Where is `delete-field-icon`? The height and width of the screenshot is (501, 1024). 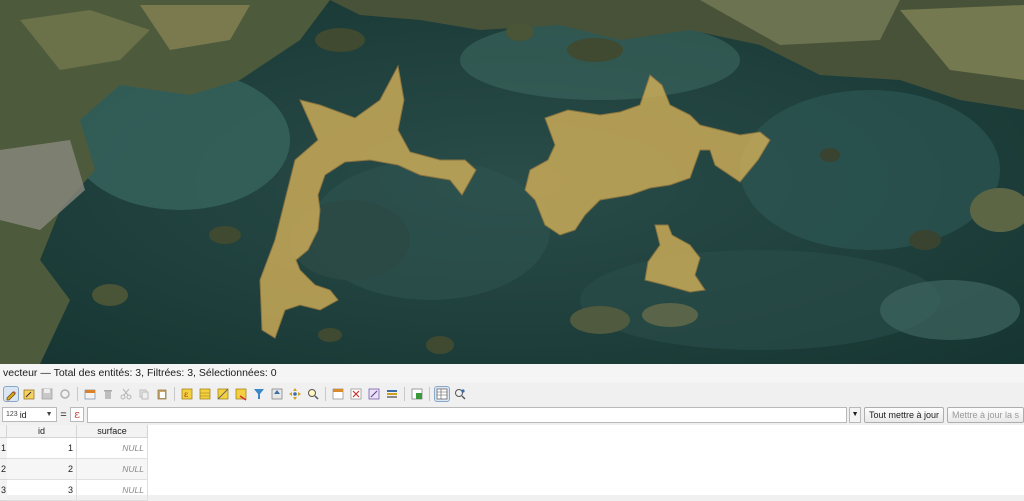
delete-field-icon is located at coordinates (356, 394).